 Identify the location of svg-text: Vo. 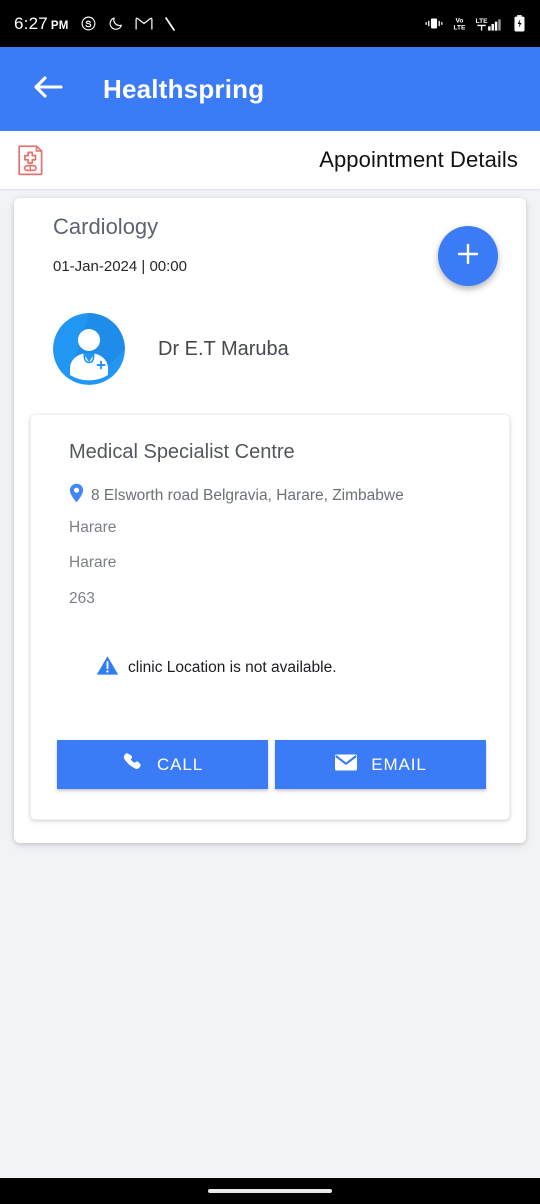
(460, 21).